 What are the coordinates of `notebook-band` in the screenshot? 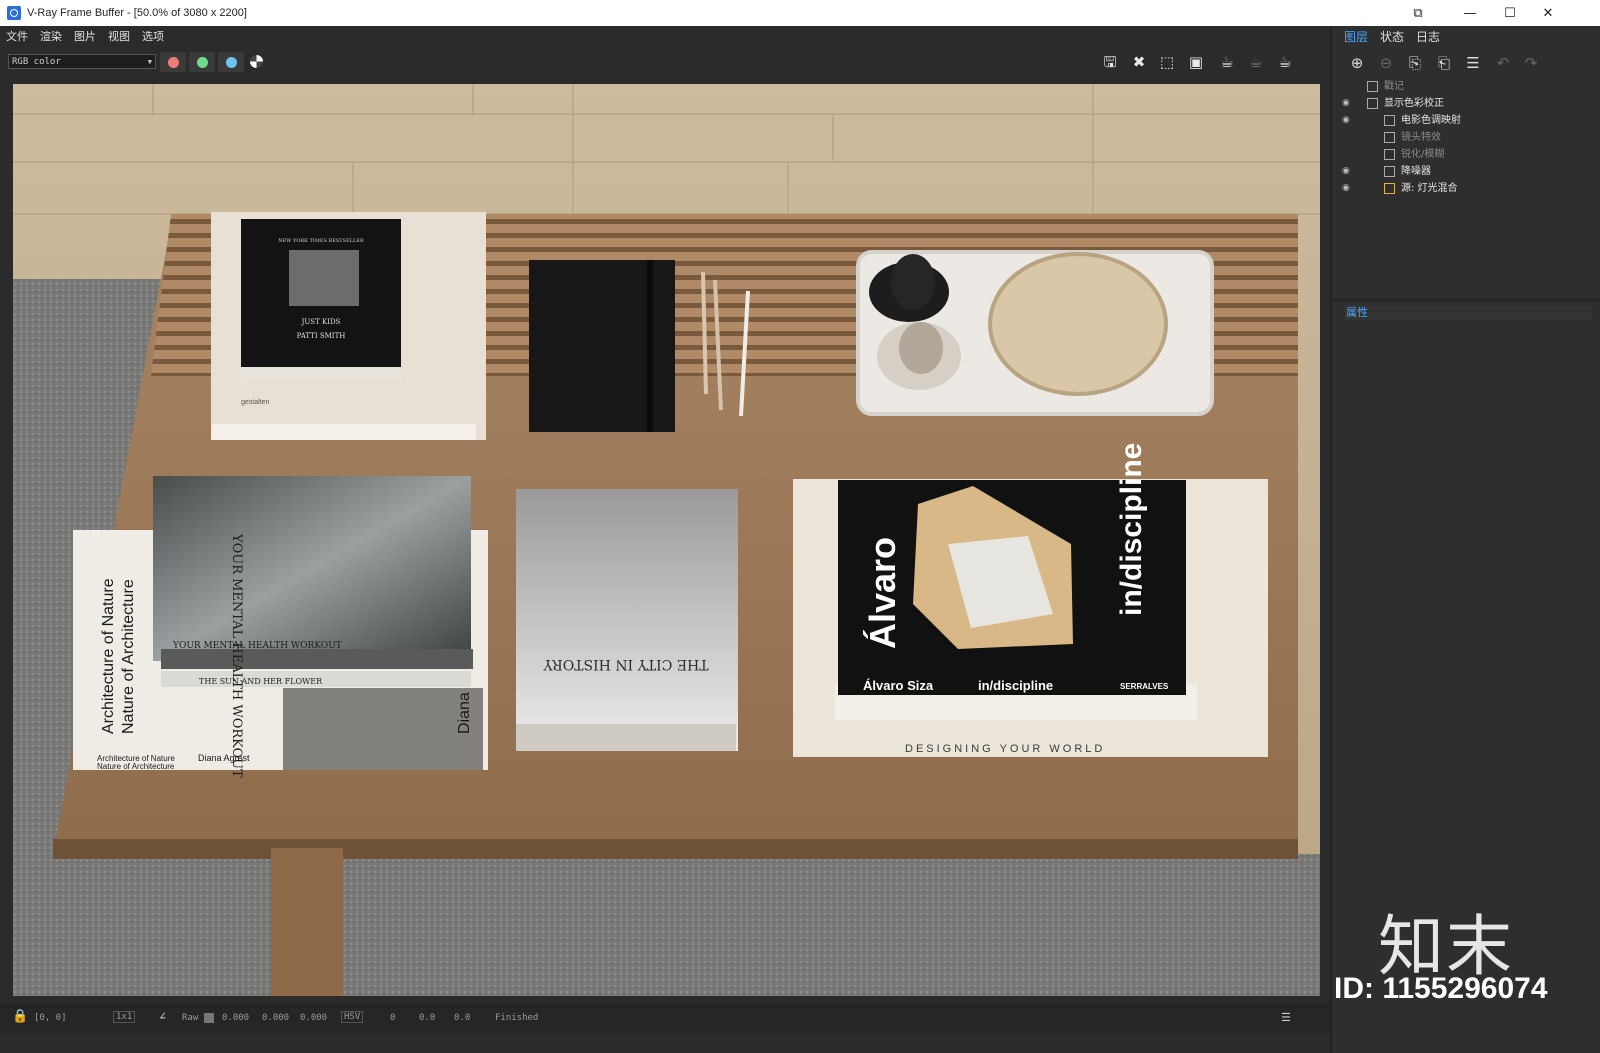 It's located at (650, 346).